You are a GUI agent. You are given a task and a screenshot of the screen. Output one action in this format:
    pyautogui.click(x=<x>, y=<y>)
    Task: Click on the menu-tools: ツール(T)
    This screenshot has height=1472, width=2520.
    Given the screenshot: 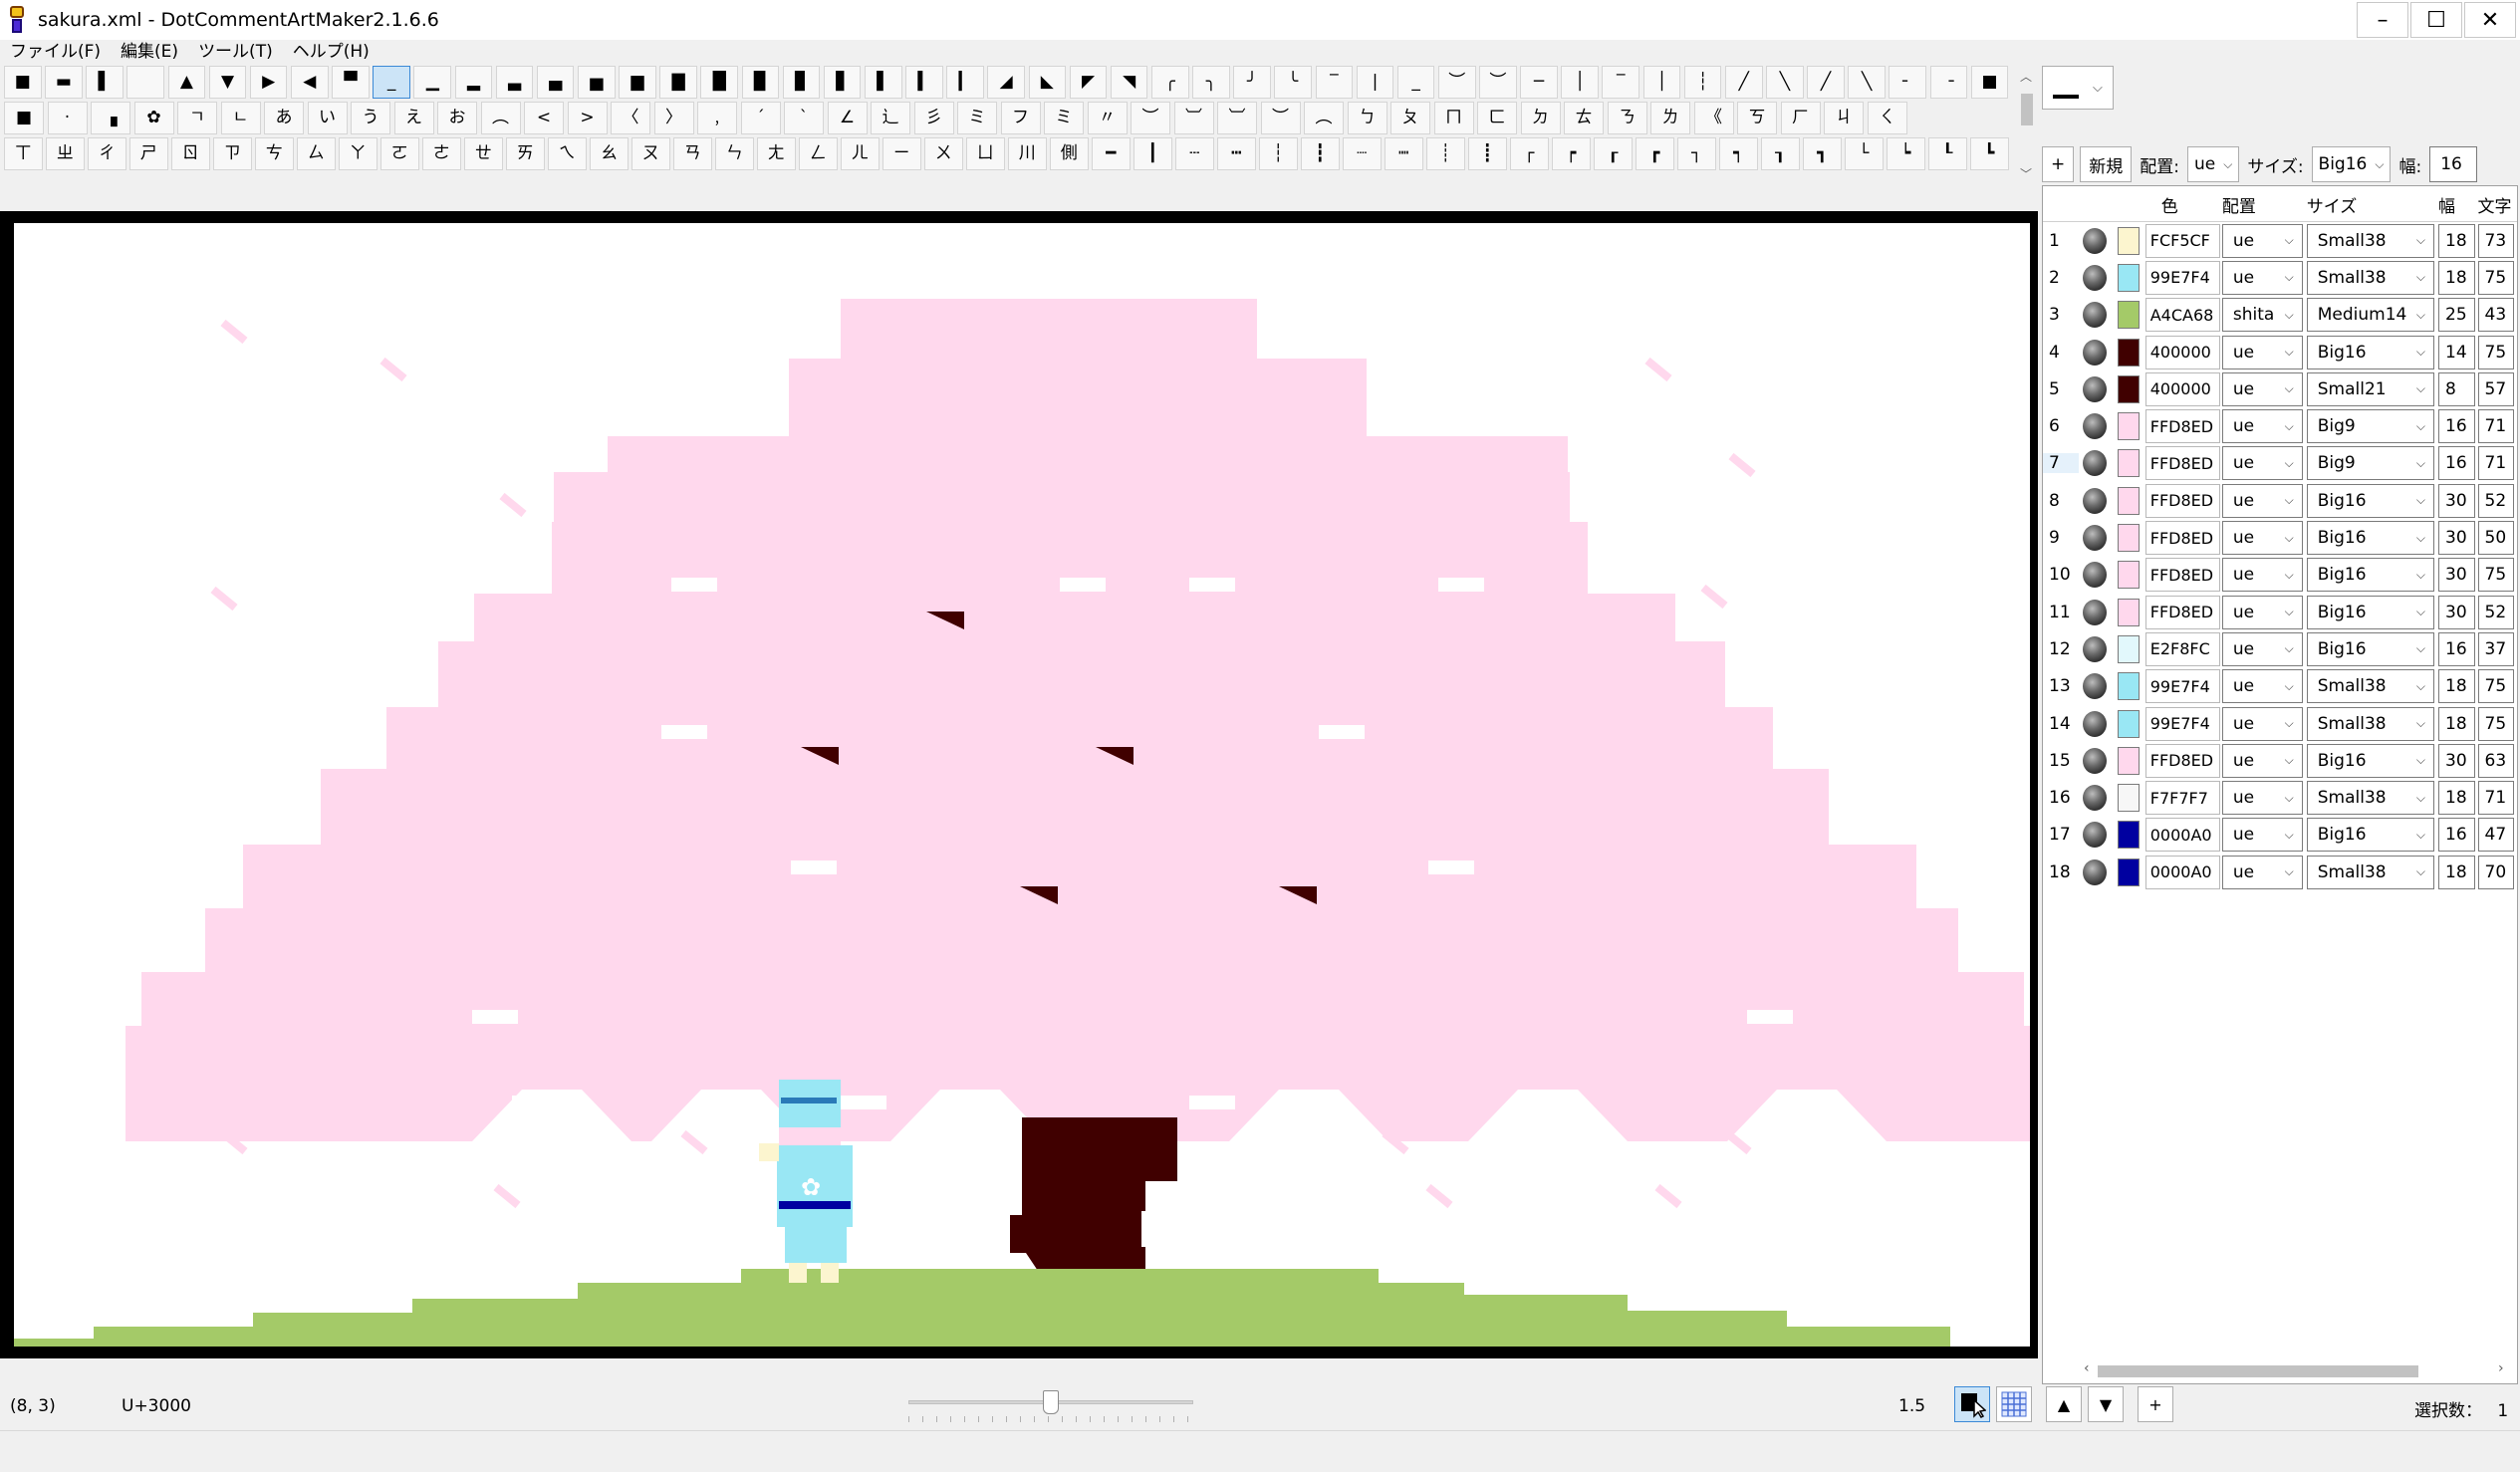 What is the action you would take?
    pyautogui.click(x=235, y=52)
    